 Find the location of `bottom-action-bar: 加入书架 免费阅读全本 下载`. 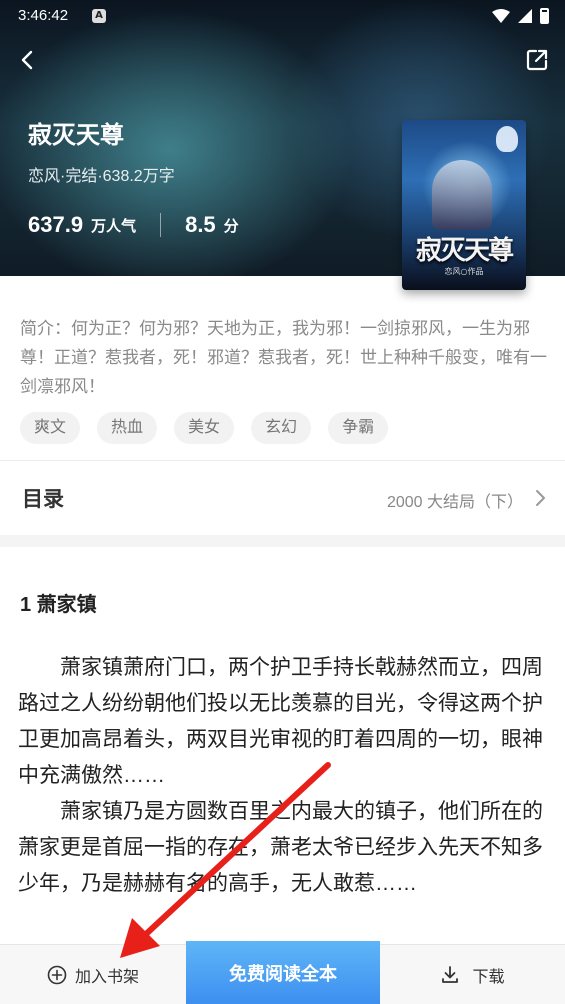

bottom-action-bar: 加入书架 免费阅读全本 下载 is located at coordinates (282, 972).